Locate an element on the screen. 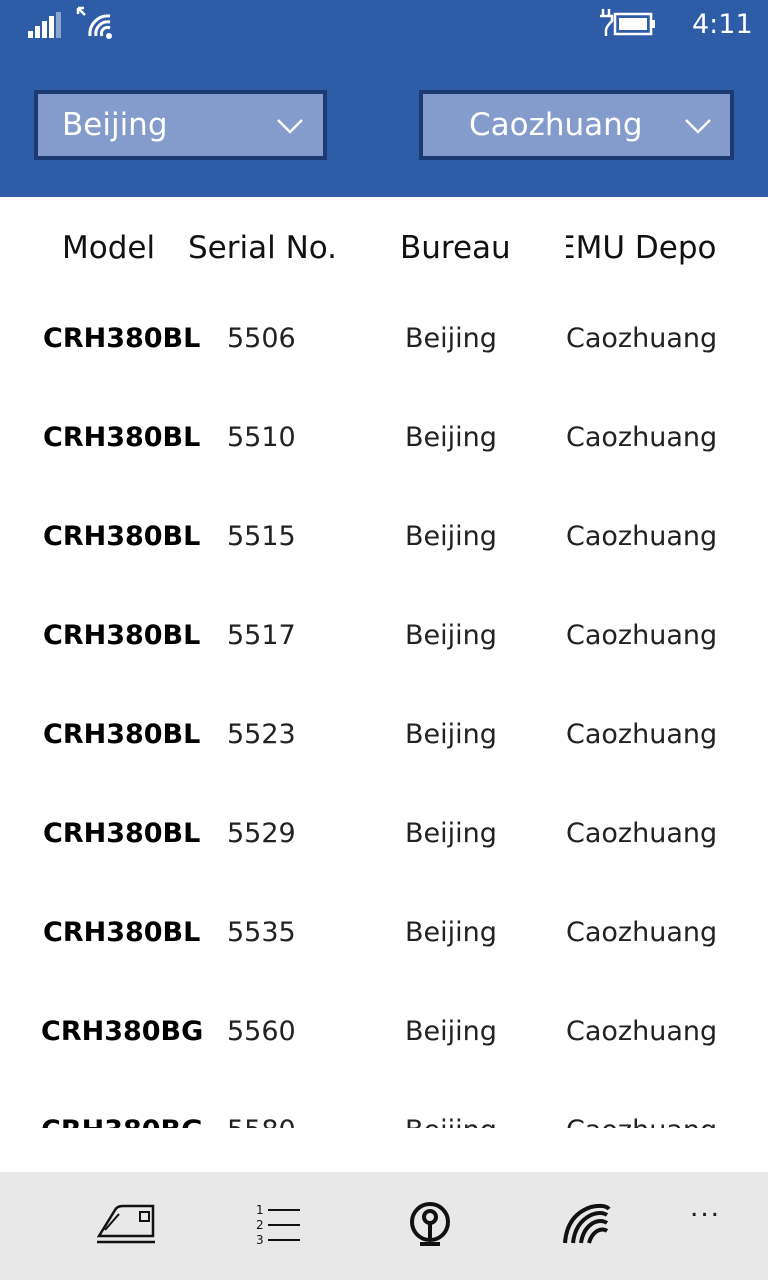 The height and width of the screenshot is (1280, 768). train-icon is located at coordinates (125, 1224).